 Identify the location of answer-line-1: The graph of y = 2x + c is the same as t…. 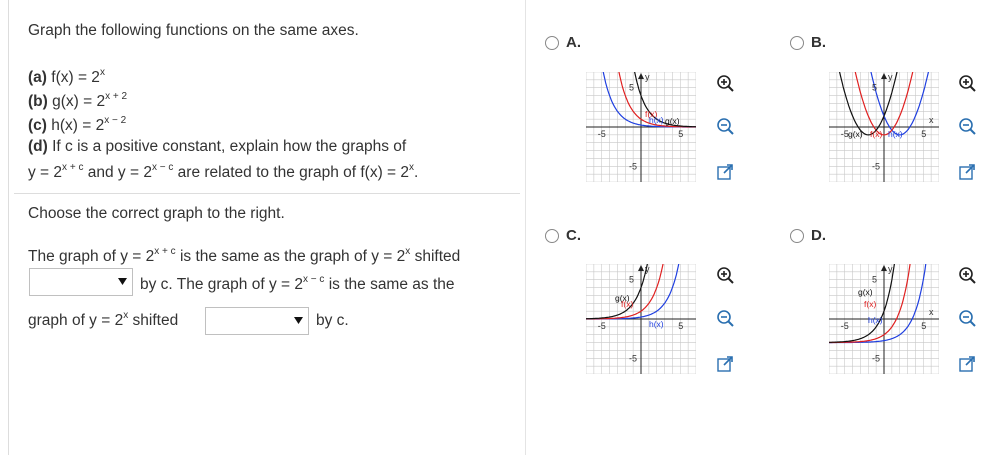
(244, 256).